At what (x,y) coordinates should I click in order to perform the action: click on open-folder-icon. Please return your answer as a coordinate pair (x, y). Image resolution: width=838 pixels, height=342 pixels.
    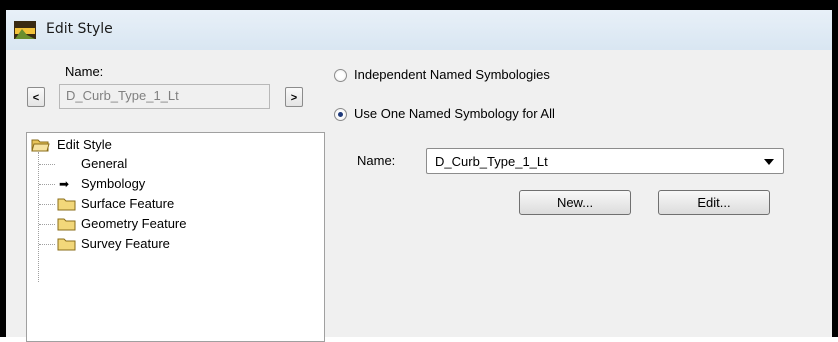
    Looking at the image, I should click on (40, 145).